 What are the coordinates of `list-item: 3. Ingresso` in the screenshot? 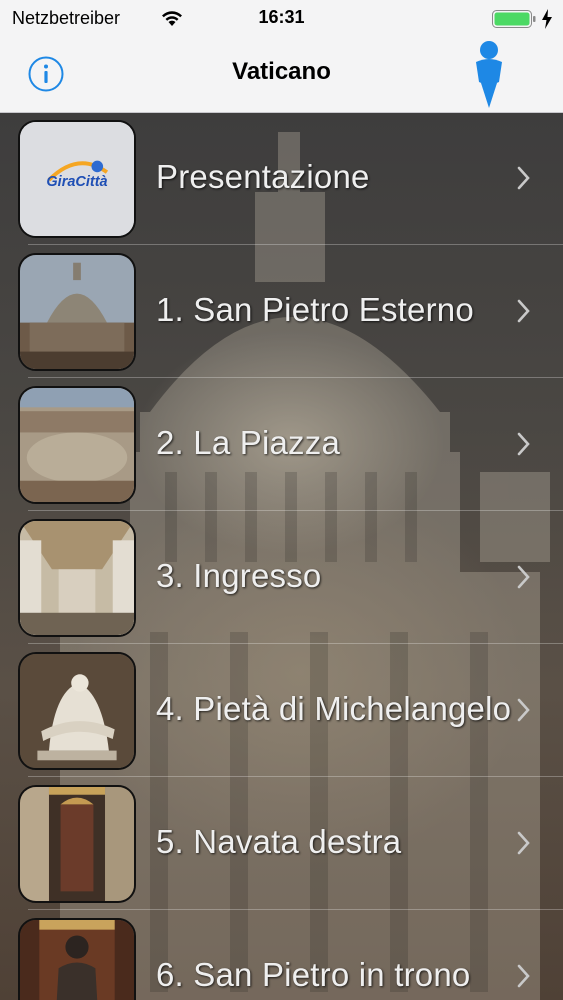 It's located at (281, 577).